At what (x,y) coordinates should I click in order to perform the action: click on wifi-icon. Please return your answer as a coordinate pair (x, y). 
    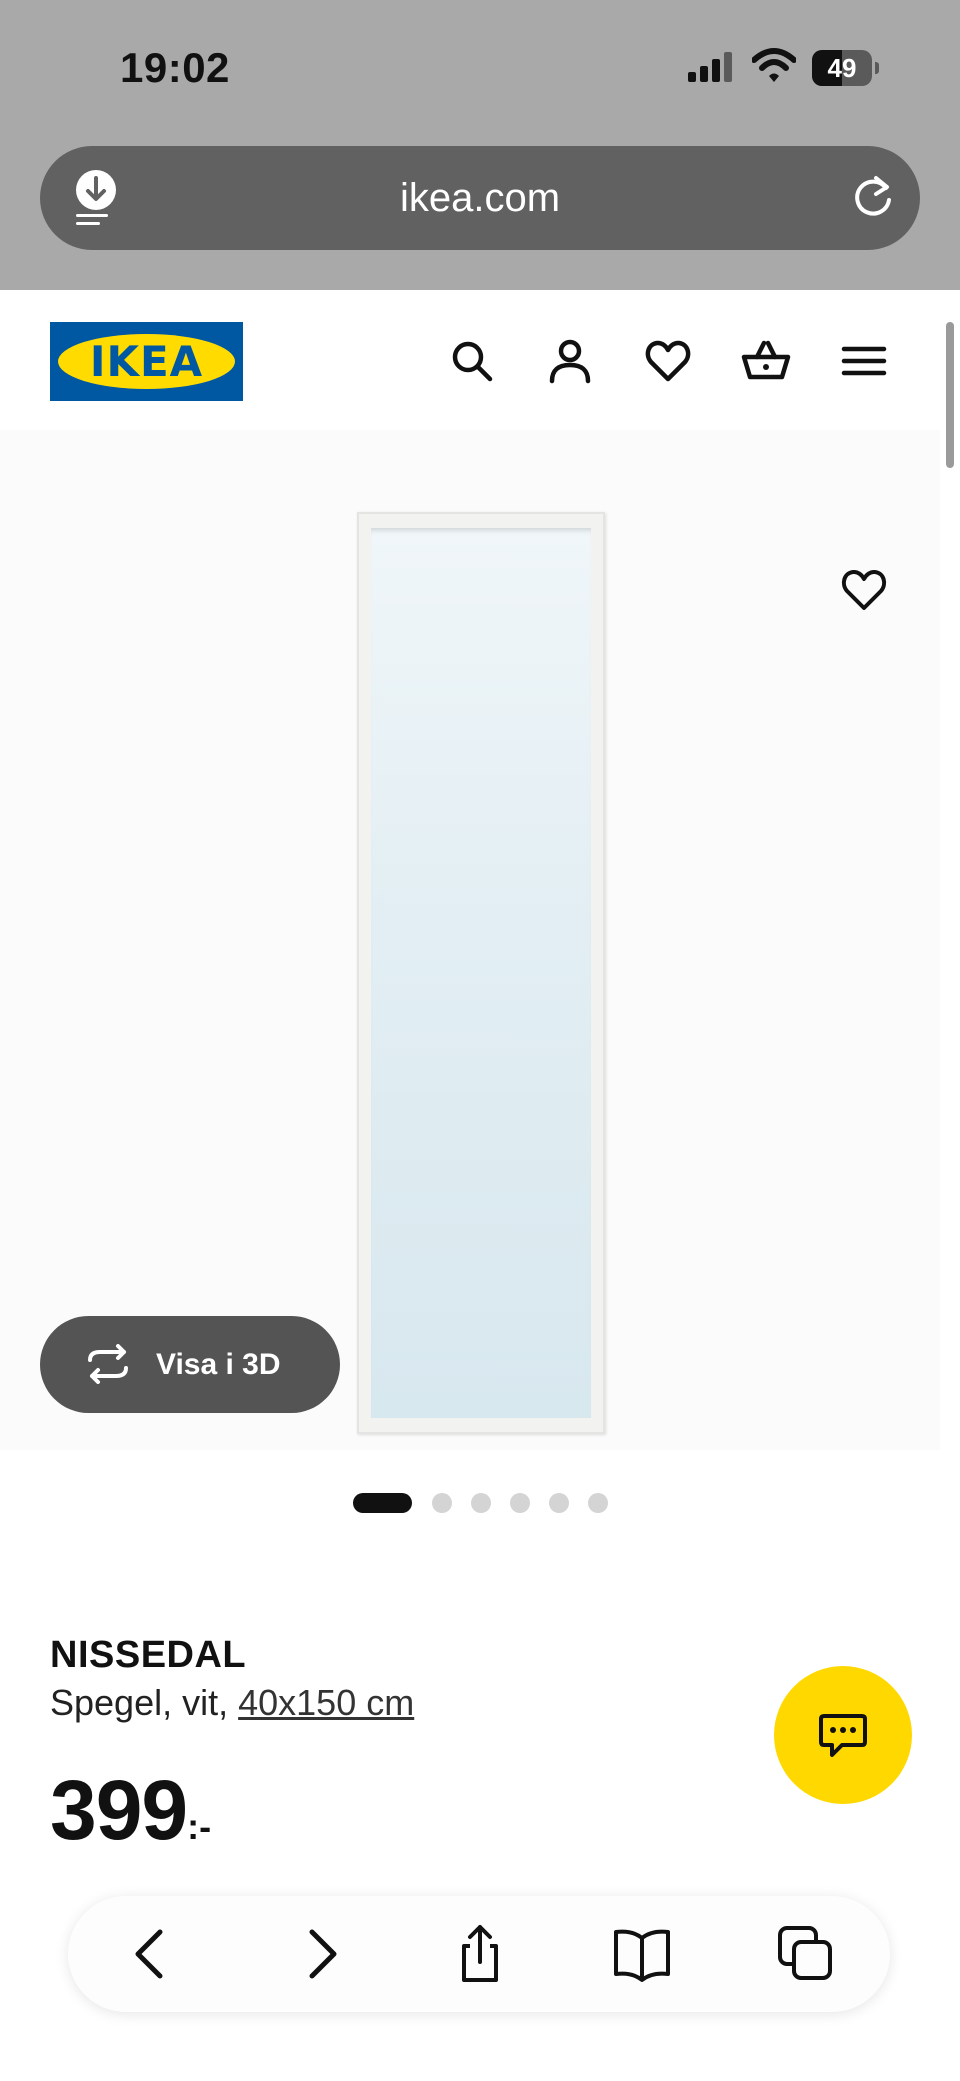
    Looking at the image, I should click on (774, 65).